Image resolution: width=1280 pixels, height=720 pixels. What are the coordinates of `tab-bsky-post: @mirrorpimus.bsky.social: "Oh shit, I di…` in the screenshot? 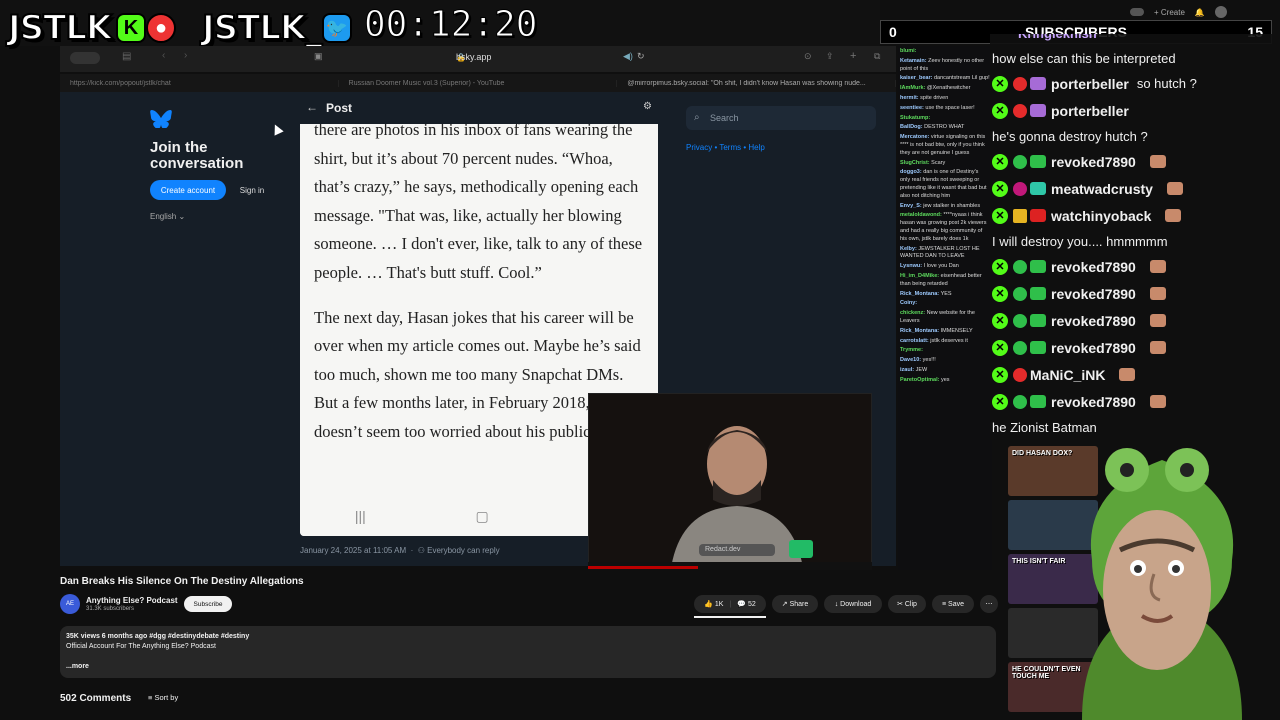 It's located at (757, 83).